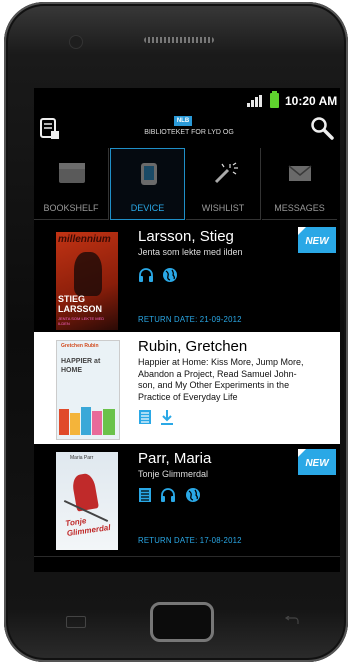  What do you see at coordinates (88, 527) in the screenshot?
I see `cover-title-text: Tonje Glimmerdal` at bounding box center [88, 527].